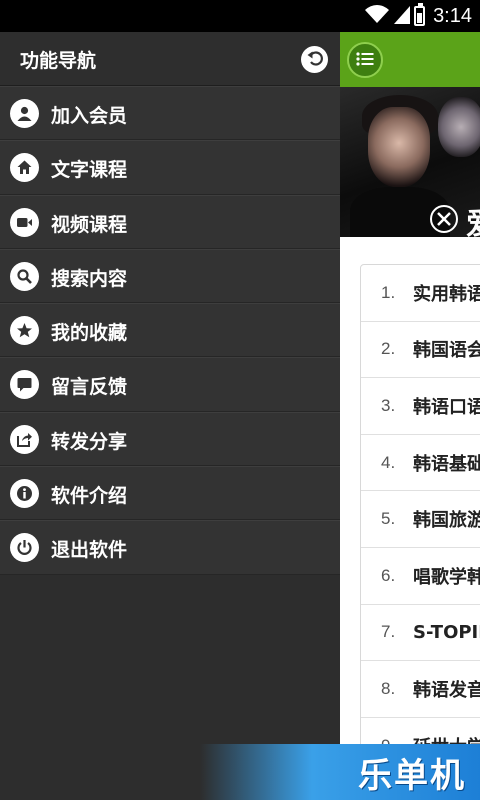 The width and height of the screenshot is (480, 800). I want to click on home-icon, so click(24, 168).